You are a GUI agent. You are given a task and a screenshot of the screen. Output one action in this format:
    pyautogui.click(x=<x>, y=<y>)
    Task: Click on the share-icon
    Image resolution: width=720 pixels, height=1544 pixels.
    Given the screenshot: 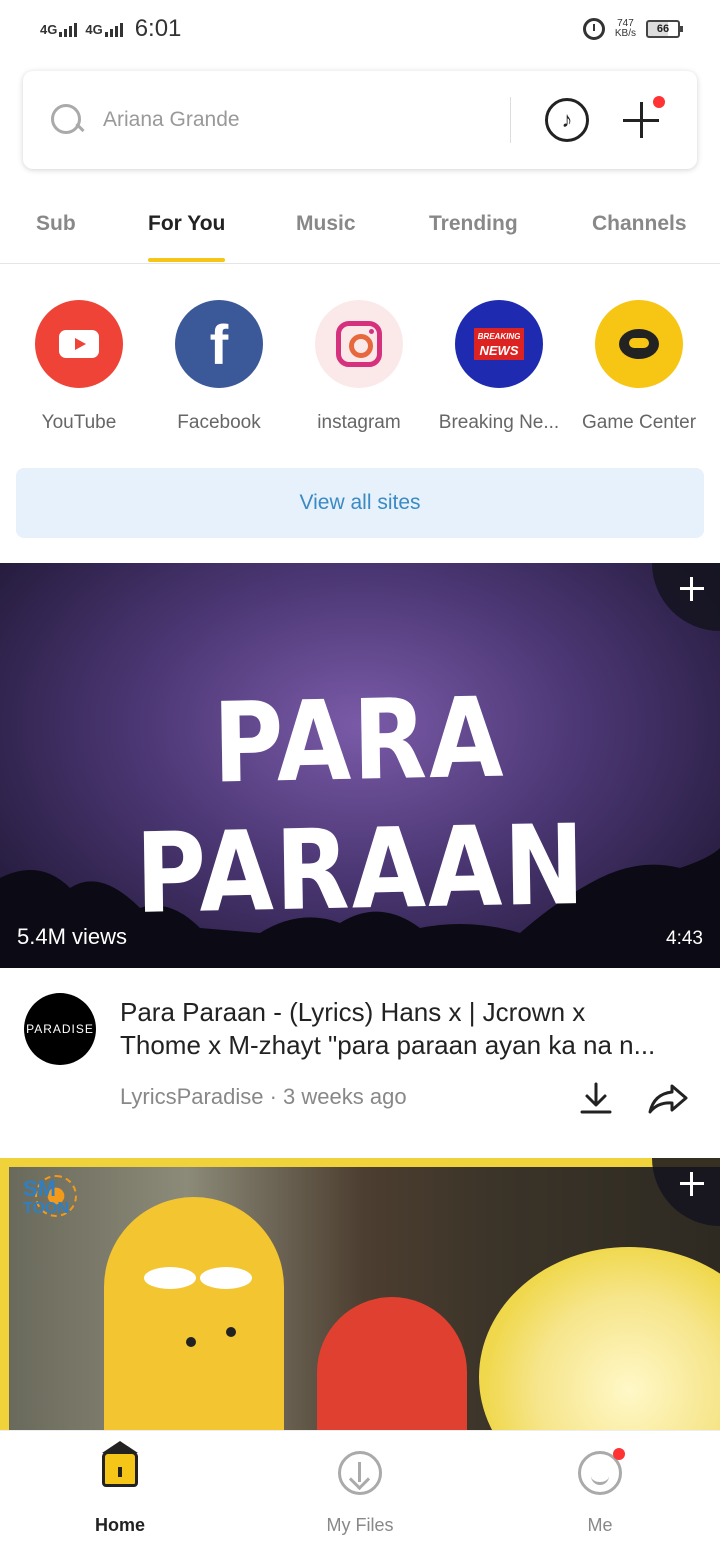 What is the action you would take?
    pyautogui.click(x=668, y=1098)
    